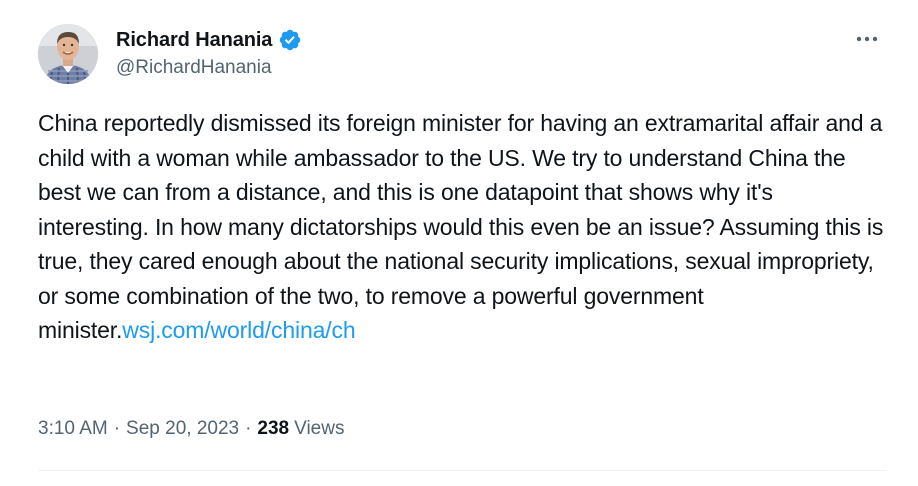  Describe the element at coordinates (273, 428) in the screenshot. I see `views-count: 238` at that location.